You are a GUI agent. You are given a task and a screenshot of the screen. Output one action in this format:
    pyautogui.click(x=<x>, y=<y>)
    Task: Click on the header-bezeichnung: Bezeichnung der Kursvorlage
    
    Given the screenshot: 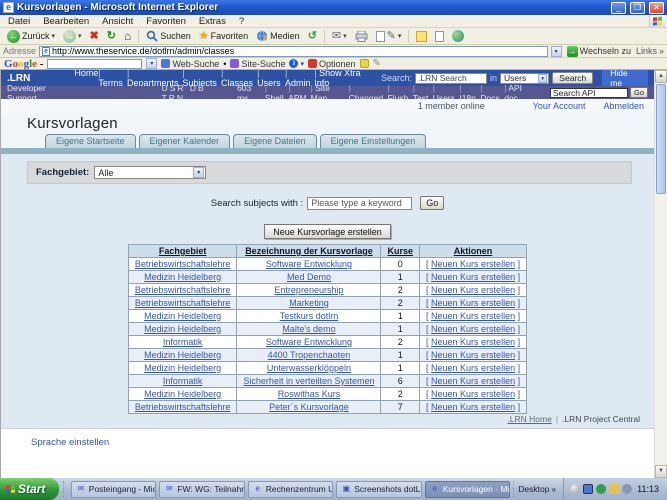 What is the action you would take?
    pyautogui.click(x=309, y=251)
    